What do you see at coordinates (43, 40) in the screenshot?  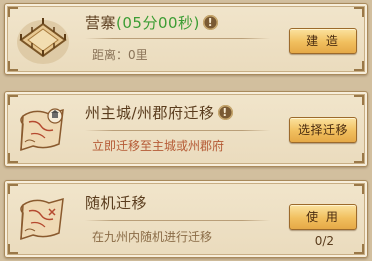 I see `camp-icon` at bounding box center [43, 40].